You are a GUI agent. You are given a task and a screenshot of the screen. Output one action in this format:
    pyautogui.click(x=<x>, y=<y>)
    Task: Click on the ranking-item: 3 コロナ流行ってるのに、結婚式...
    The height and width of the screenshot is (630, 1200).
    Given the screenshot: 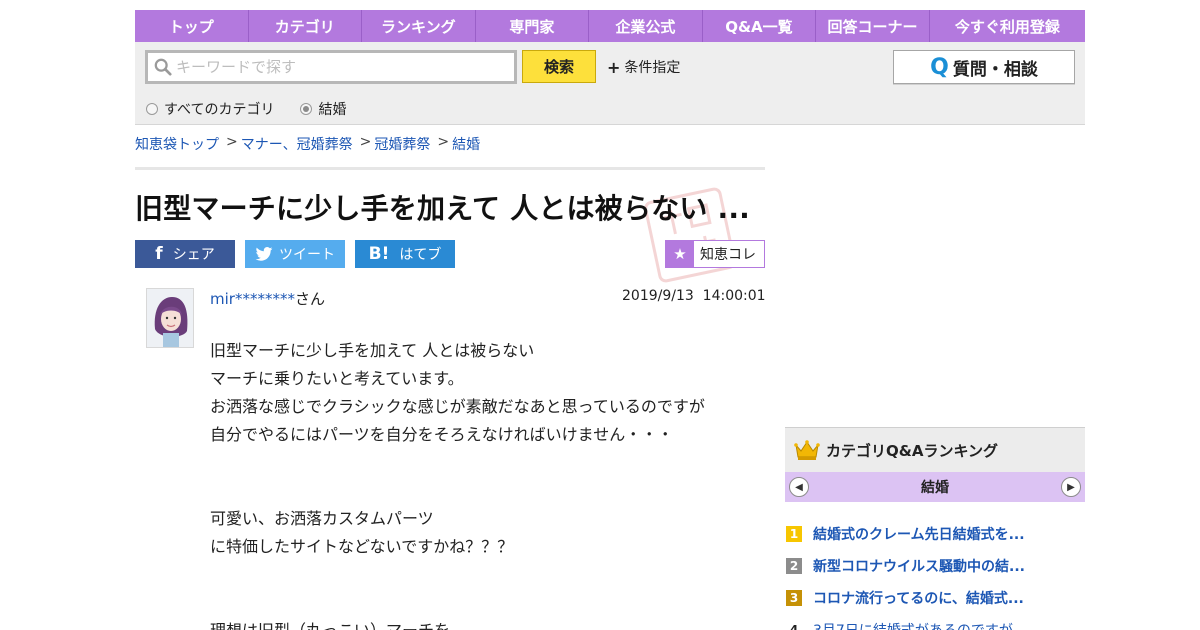 What is the action you would take?
    pyautogui.click(x=935, y=598)
    